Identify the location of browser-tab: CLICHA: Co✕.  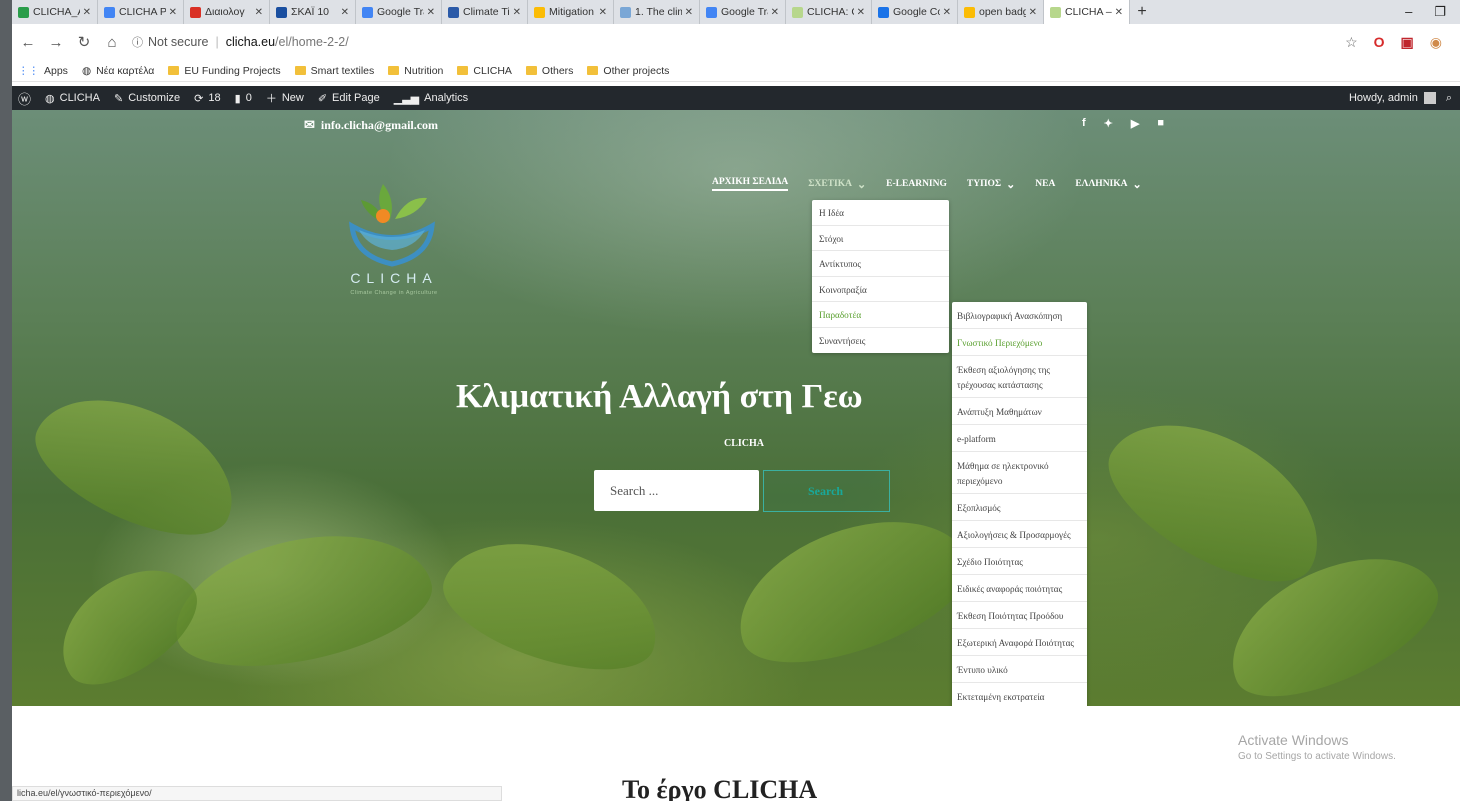
(829, 12).